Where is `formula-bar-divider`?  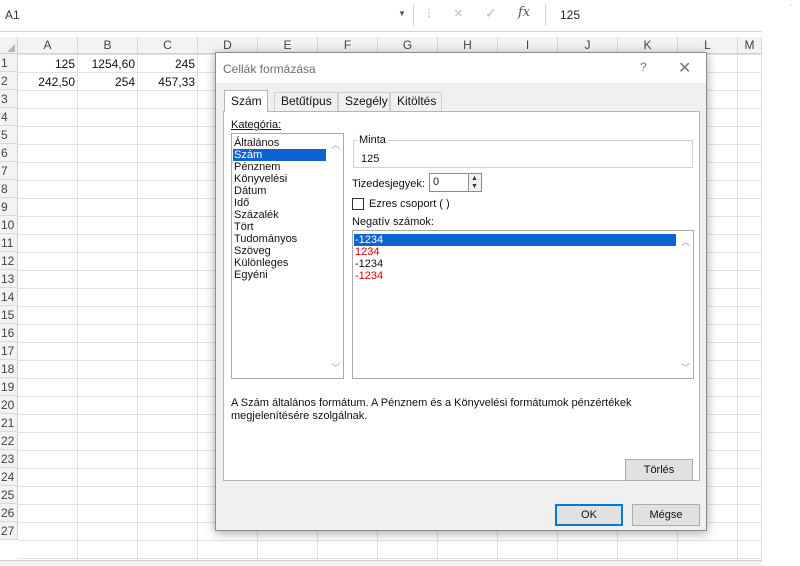 formula-bar-divider is located at coordinates (545, 15).